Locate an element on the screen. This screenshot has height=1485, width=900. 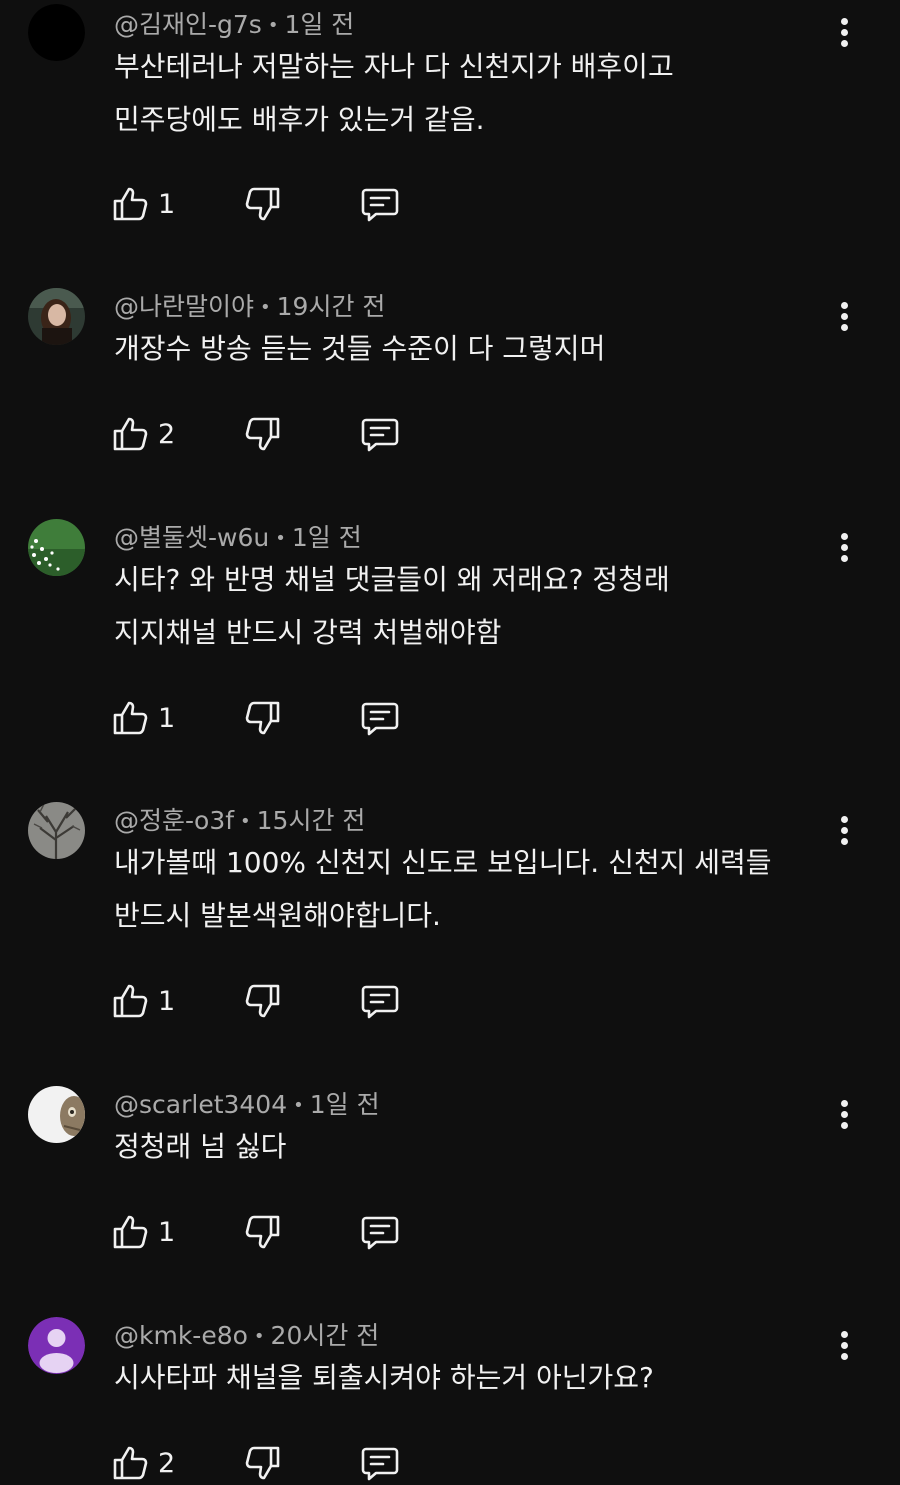
comment-author: @scarlet3404 is located at coordinates (200, 1104).